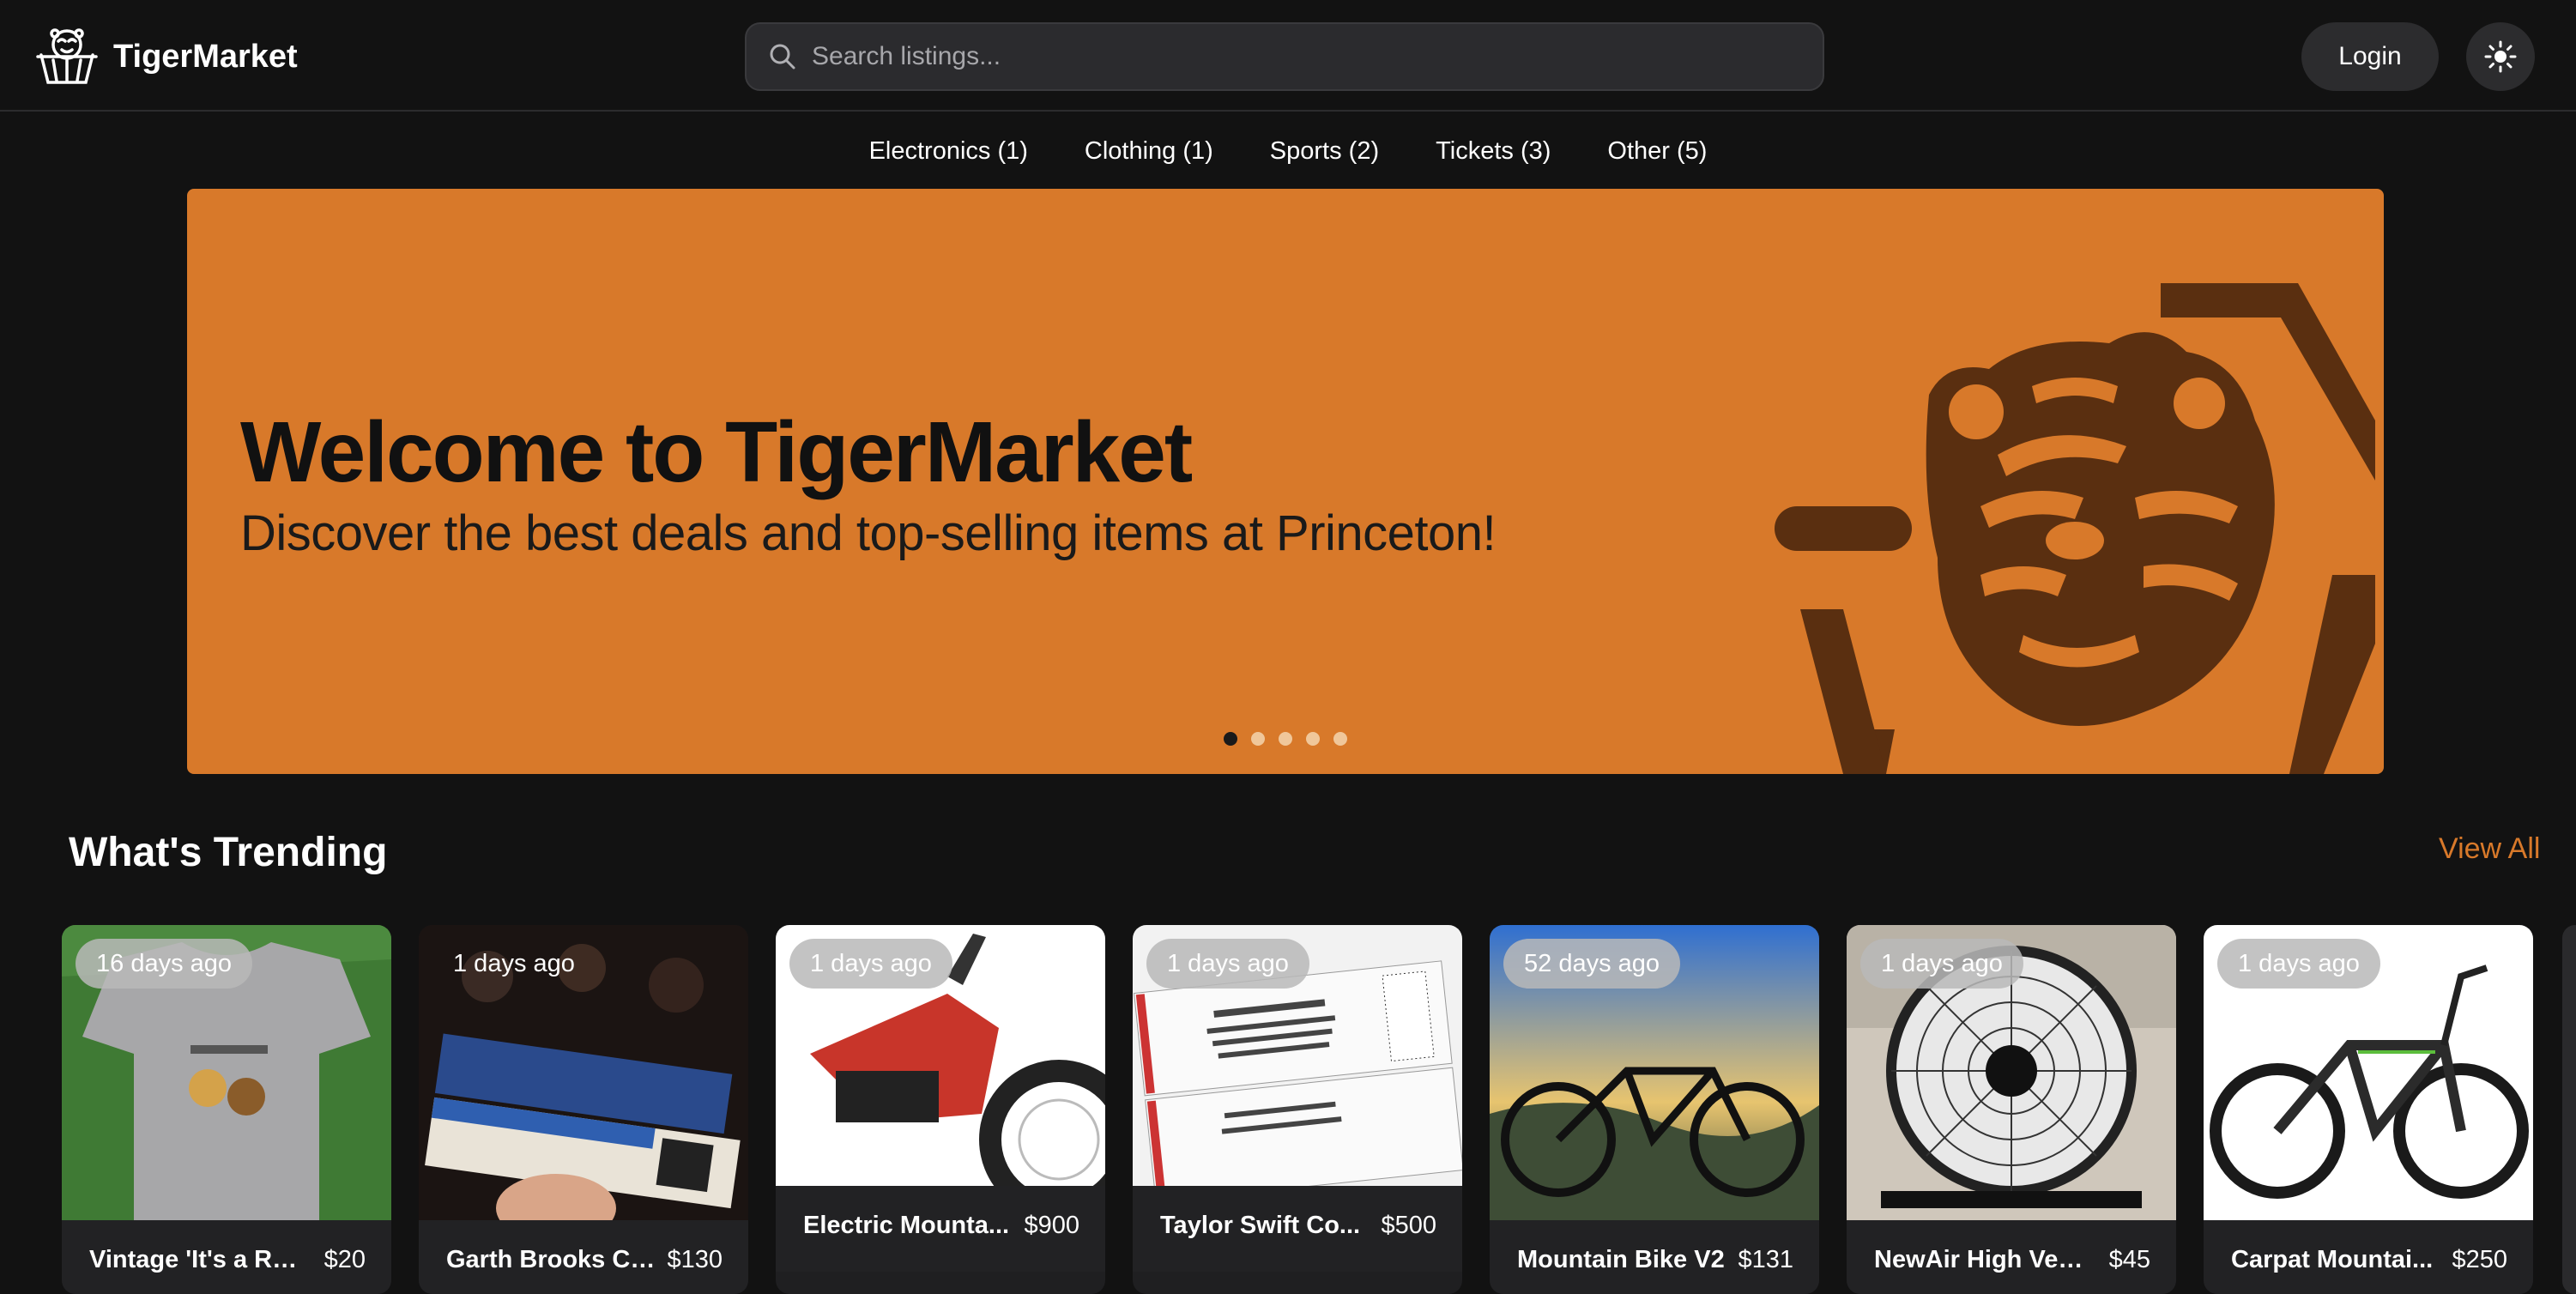 The image size is (2576, 1294). Describe the element at coordinates (2368, 1109) in the screenshot. I see `listing-card: 1 days ago Carpat Mountai... $250` at that location.